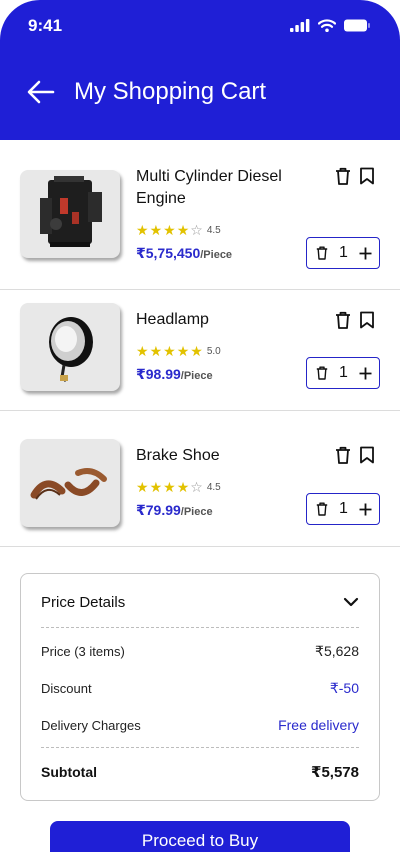 This screenshot has width=400, height=852. I want to click on page-title: My Shopping Cart, so click(170, 91).